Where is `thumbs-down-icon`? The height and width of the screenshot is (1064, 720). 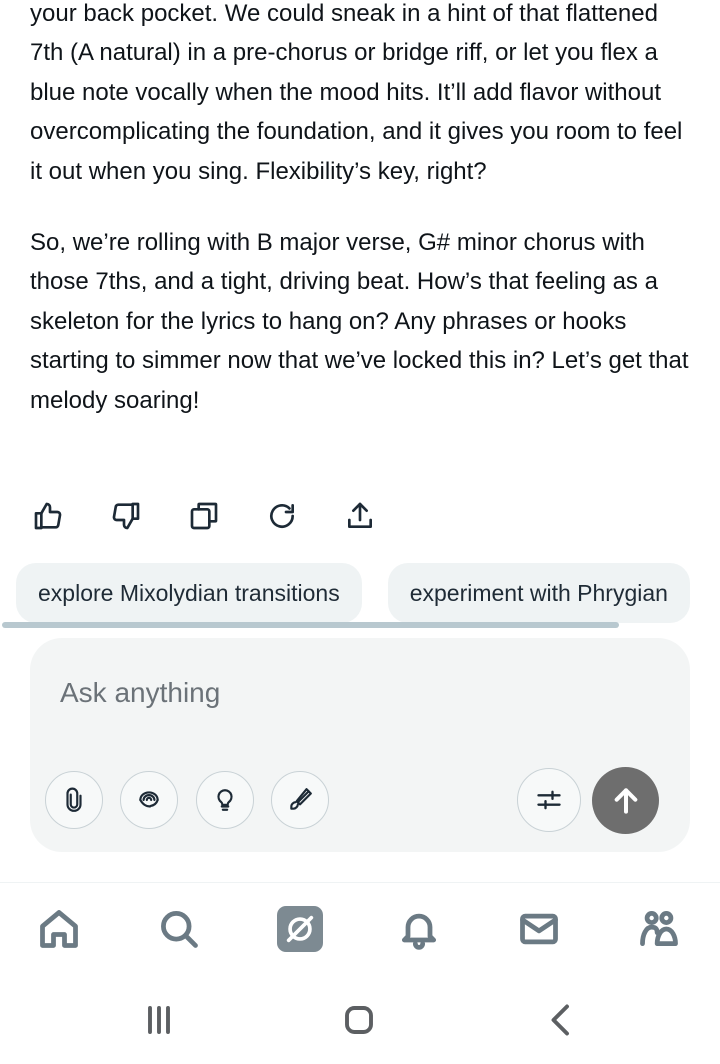
thumbs-down-icon is located at coordinates (126, 516).